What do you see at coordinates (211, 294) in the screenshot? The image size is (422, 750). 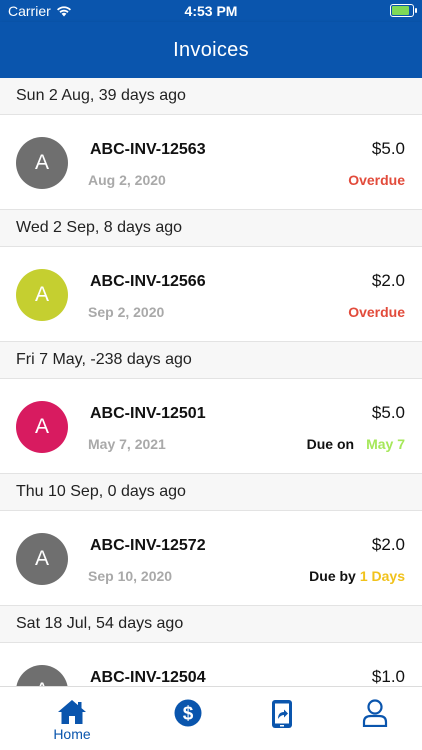 I see `invoice-row: A ABC-INV-12566 Sep 2, 2020 $2.0 Overdue` at bounding box center [211, 294].